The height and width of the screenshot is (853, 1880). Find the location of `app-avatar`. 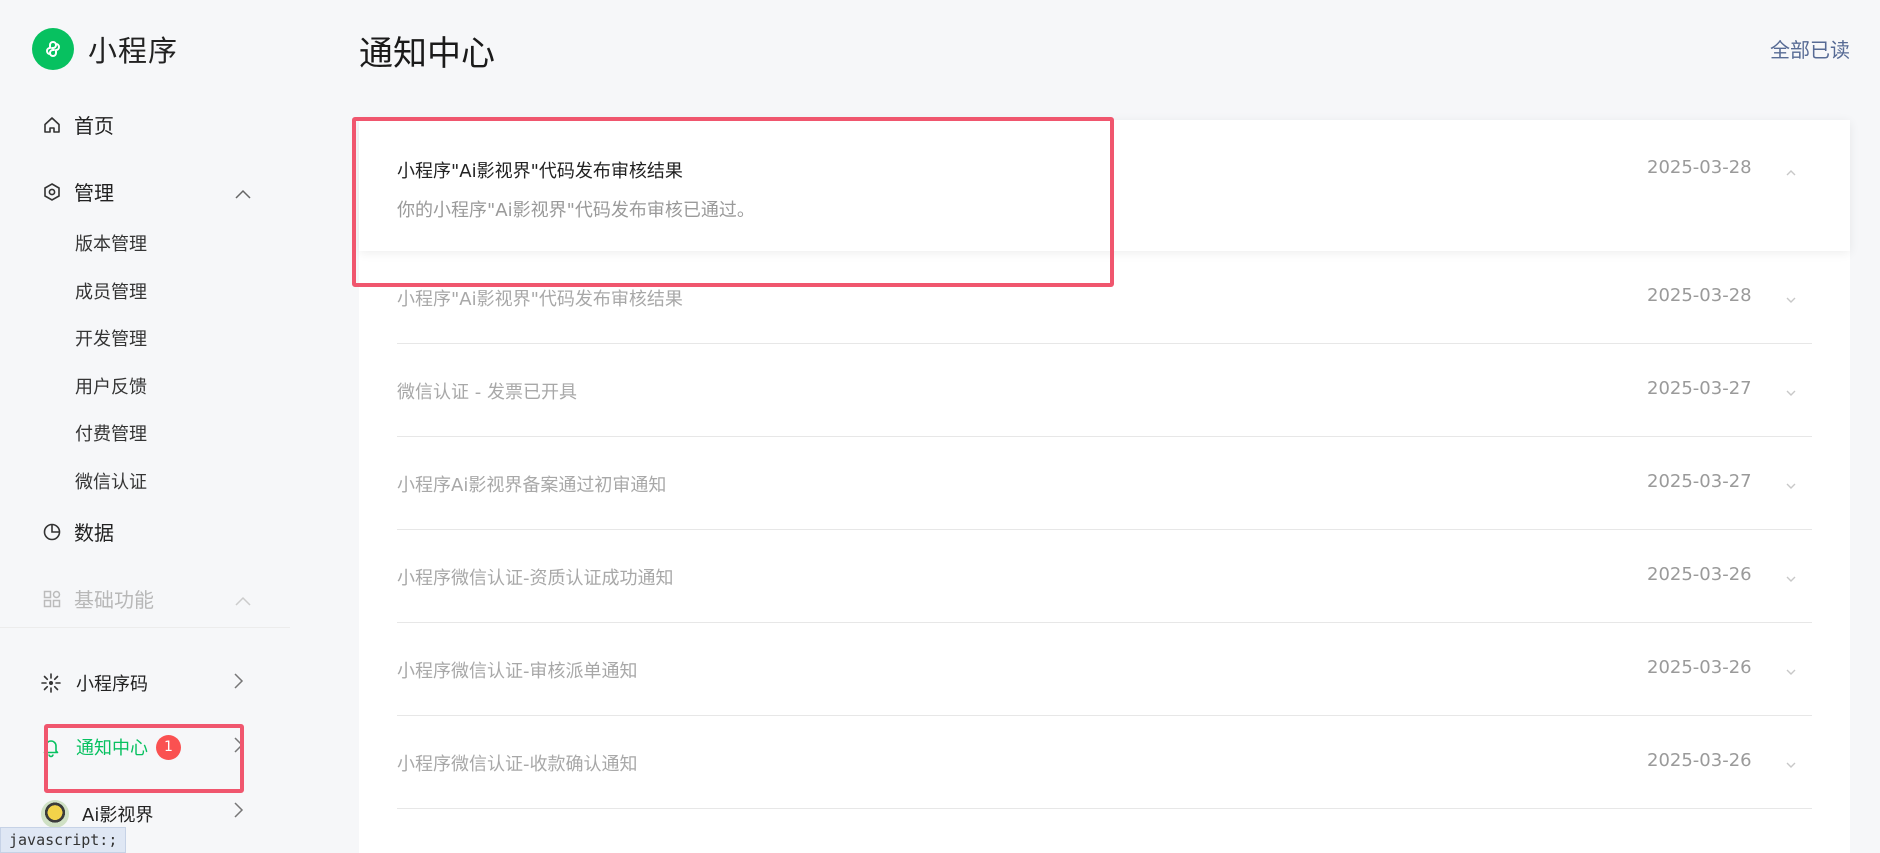

app-avatar is located at coordinates (55, 814).